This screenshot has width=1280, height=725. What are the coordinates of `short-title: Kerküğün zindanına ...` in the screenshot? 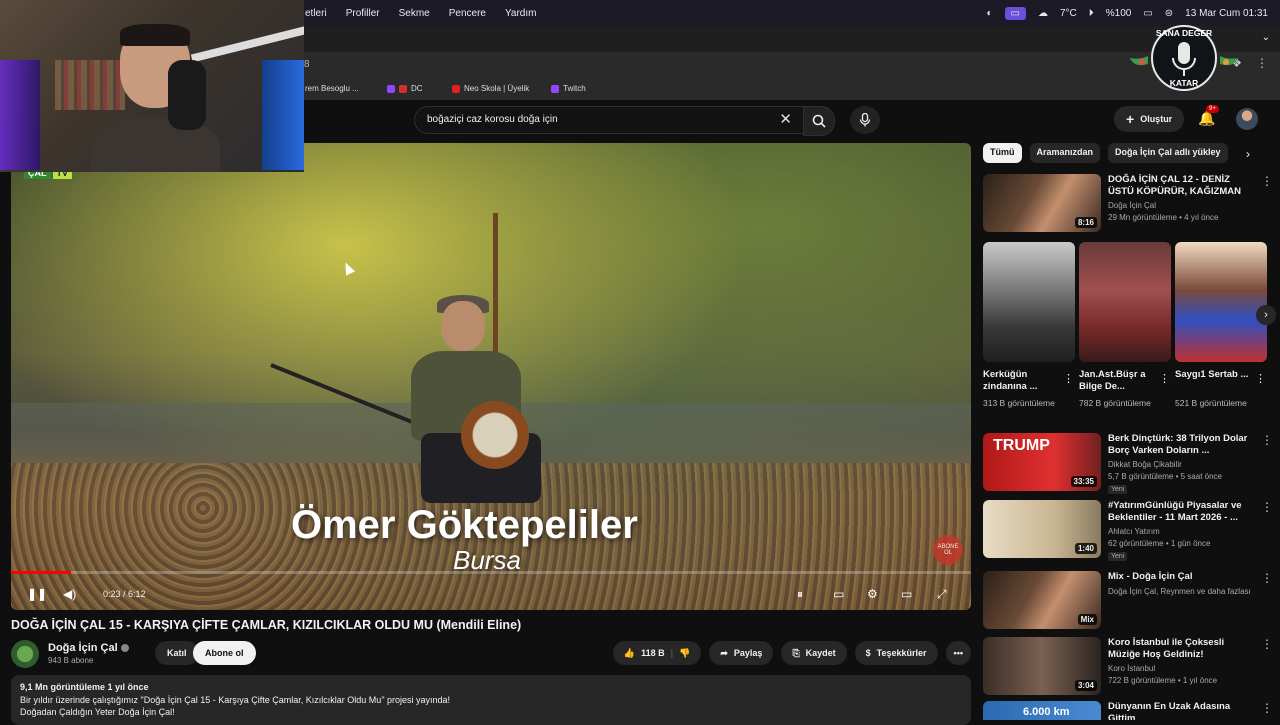 It's located at (1023, 381).